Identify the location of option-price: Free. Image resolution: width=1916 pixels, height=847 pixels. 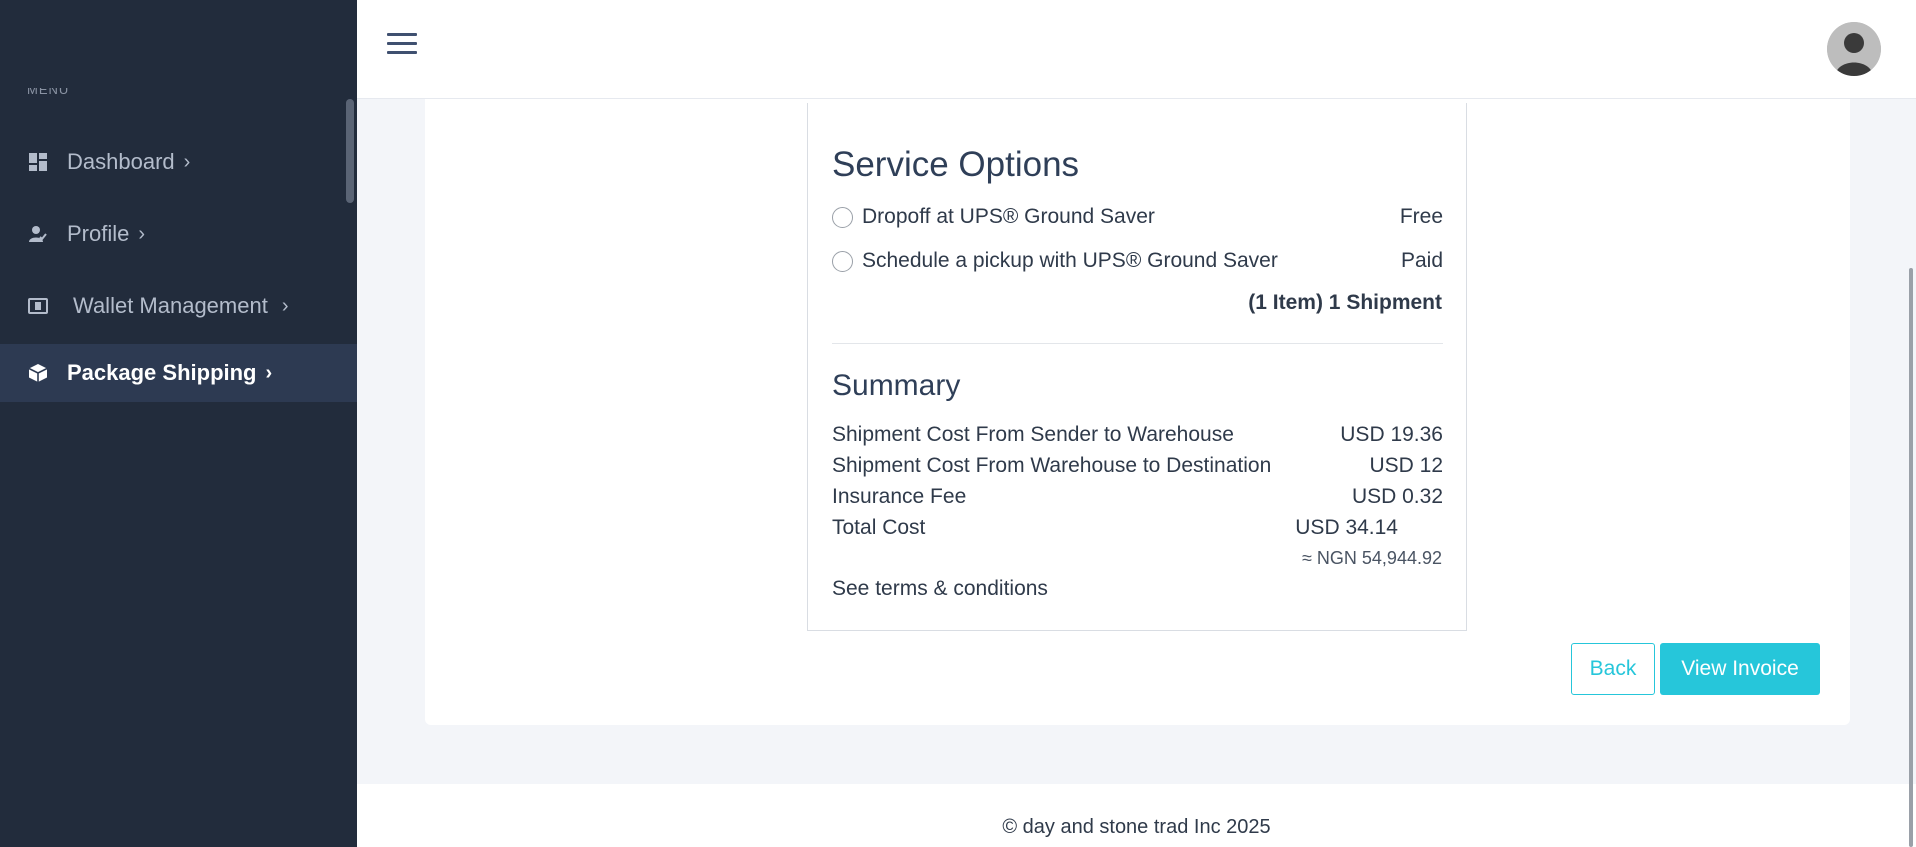
(1421, 216).